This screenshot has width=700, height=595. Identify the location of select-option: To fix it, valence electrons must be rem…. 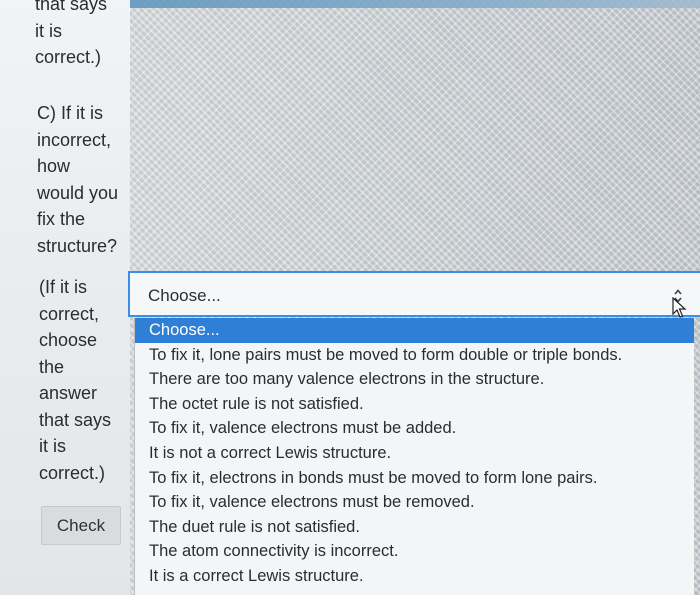
(414, 502).